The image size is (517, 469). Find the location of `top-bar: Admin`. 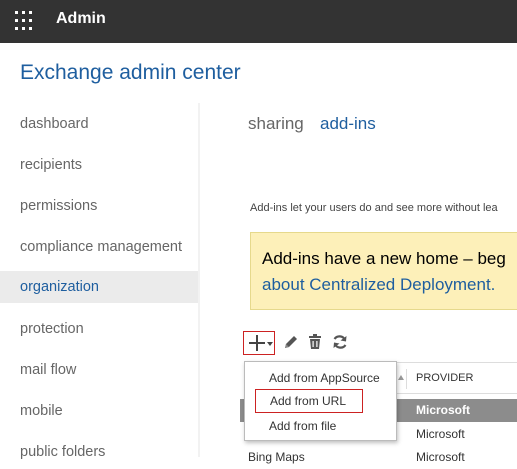

top-bar: Admin is located at coordinates (258, 21).